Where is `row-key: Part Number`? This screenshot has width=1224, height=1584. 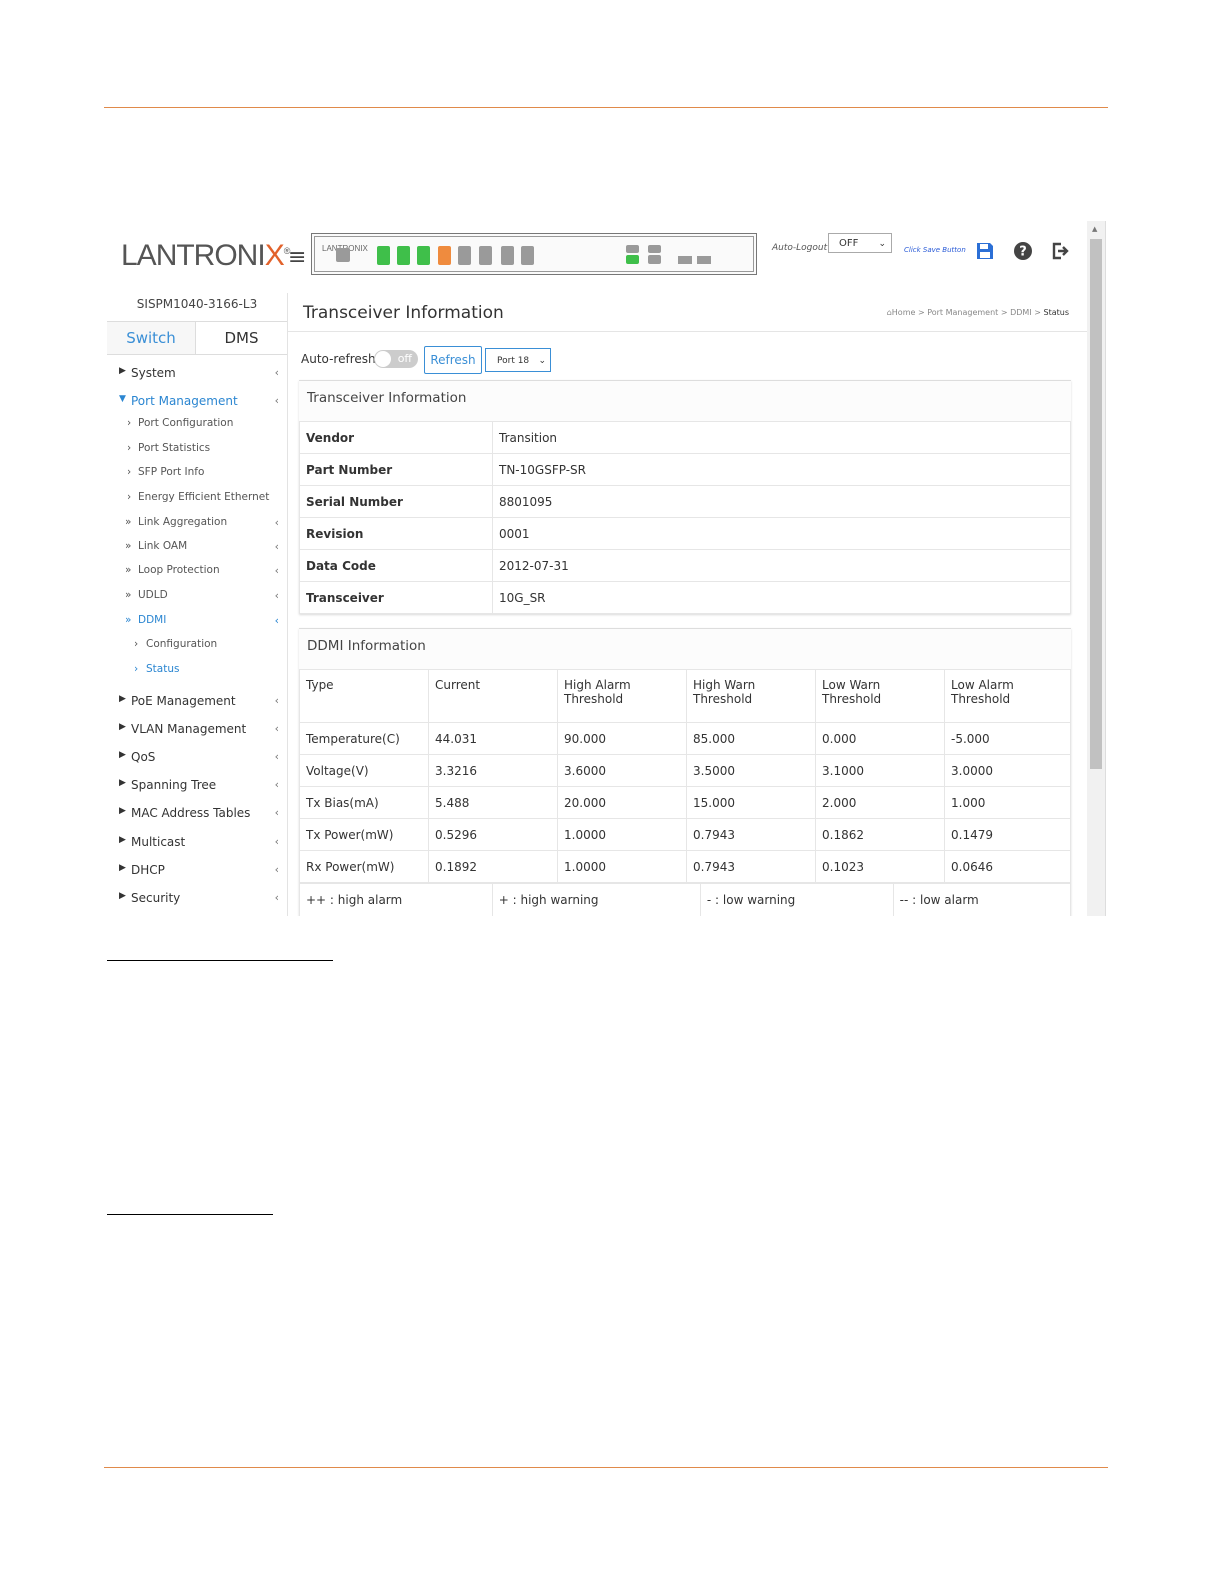 row-key: Part Number is located at coordinates (396, 469).